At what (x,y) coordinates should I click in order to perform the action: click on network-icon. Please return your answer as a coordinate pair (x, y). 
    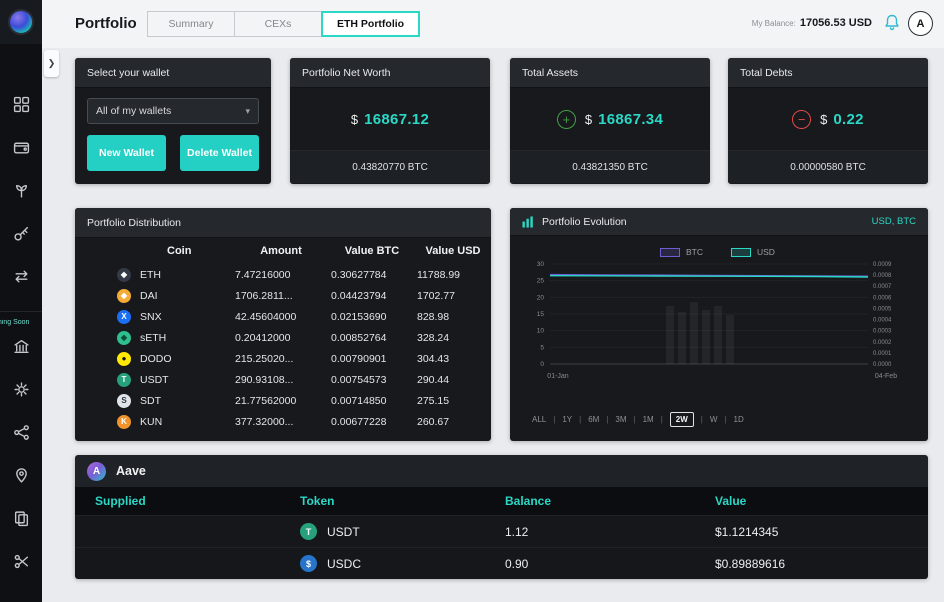
    Looking at the image, I should click on (21, 432).